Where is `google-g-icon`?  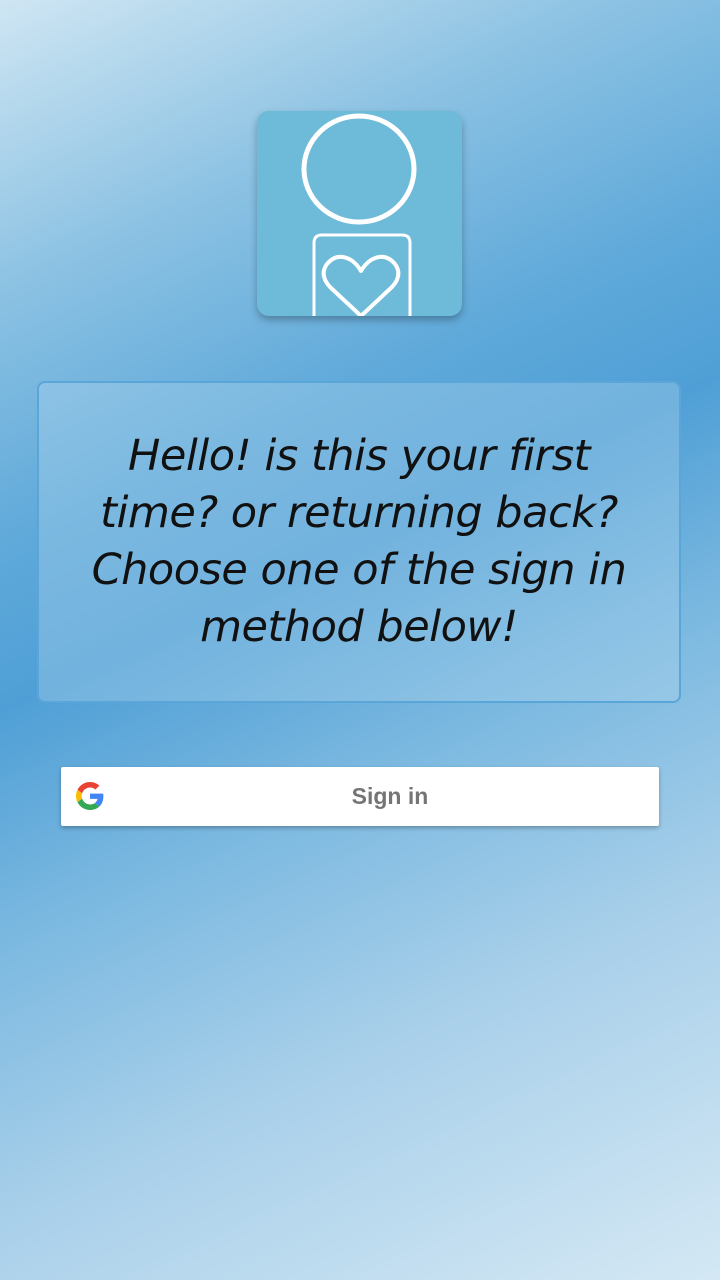
google-g-icon is located at coordinates (90, 796).